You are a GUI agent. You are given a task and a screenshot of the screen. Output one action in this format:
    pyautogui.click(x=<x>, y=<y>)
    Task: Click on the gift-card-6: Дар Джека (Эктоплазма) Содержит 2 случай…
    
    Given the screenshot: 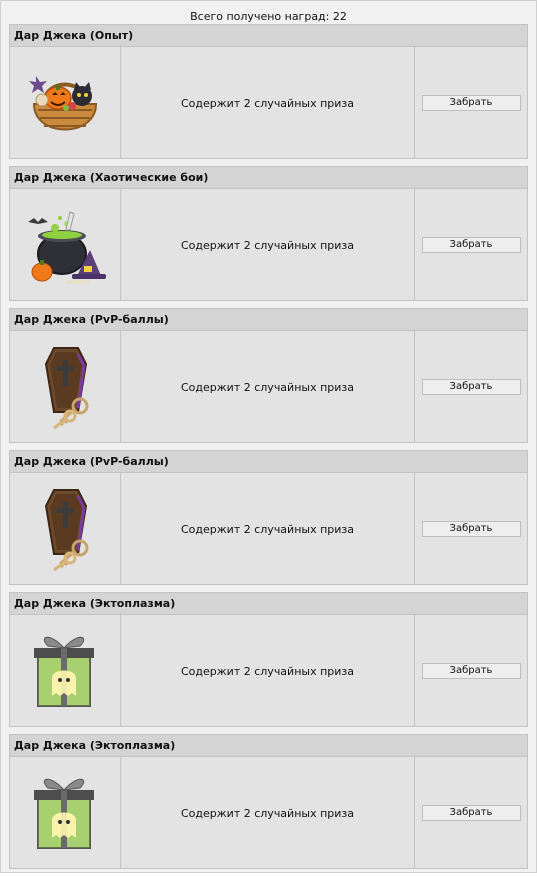 What is the action you would take?
    pyautogui.click(x=268, y=801)
    